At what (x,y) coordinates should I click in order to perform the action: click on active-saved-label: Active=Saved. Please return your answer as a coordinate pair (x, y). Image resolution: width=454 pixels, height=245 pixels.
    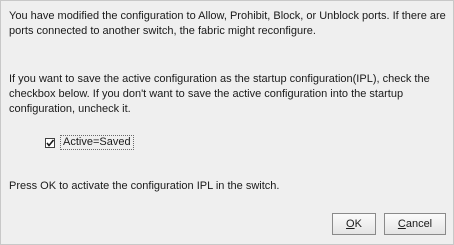
    Looking at the image, I should click on (97, 142).